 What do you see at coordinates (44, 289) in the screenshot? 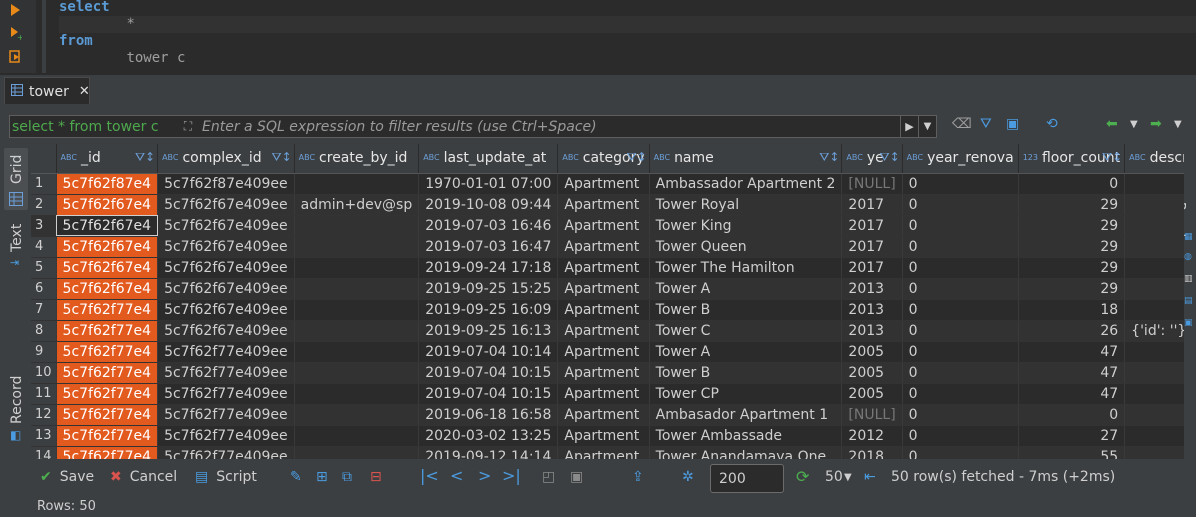
I see `row-number: 6` at bounding box center [44, 289].